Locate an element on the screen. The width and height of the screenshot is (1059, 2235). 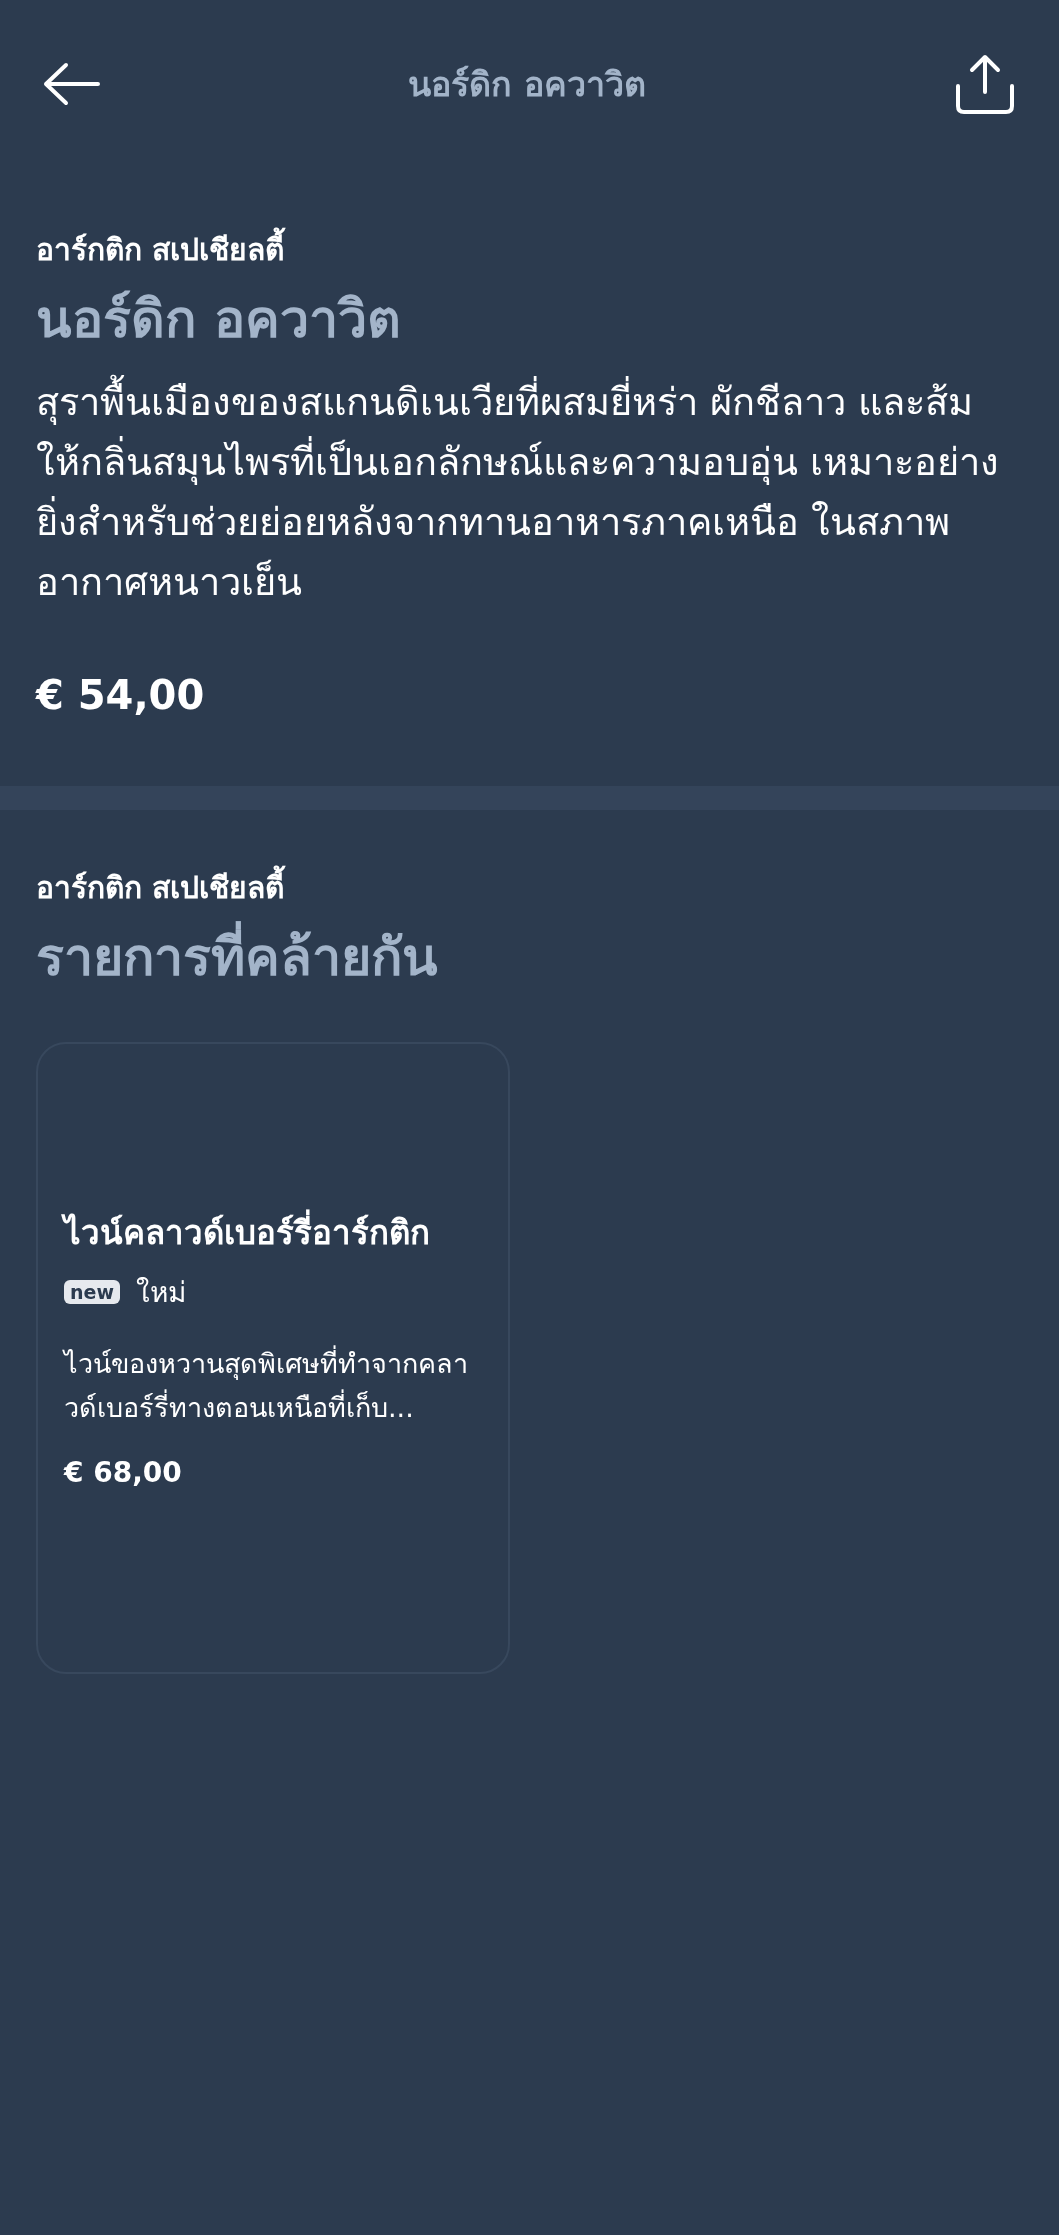
new-badge: new is located at coordinates (92, 1292).